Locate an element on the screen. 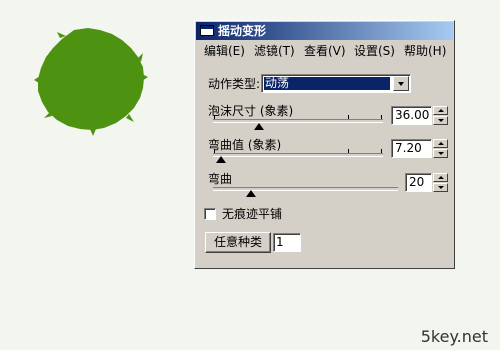 This screenshot has width=500, height=350. bubble-size-thumb is located at coordinates (259, 126).